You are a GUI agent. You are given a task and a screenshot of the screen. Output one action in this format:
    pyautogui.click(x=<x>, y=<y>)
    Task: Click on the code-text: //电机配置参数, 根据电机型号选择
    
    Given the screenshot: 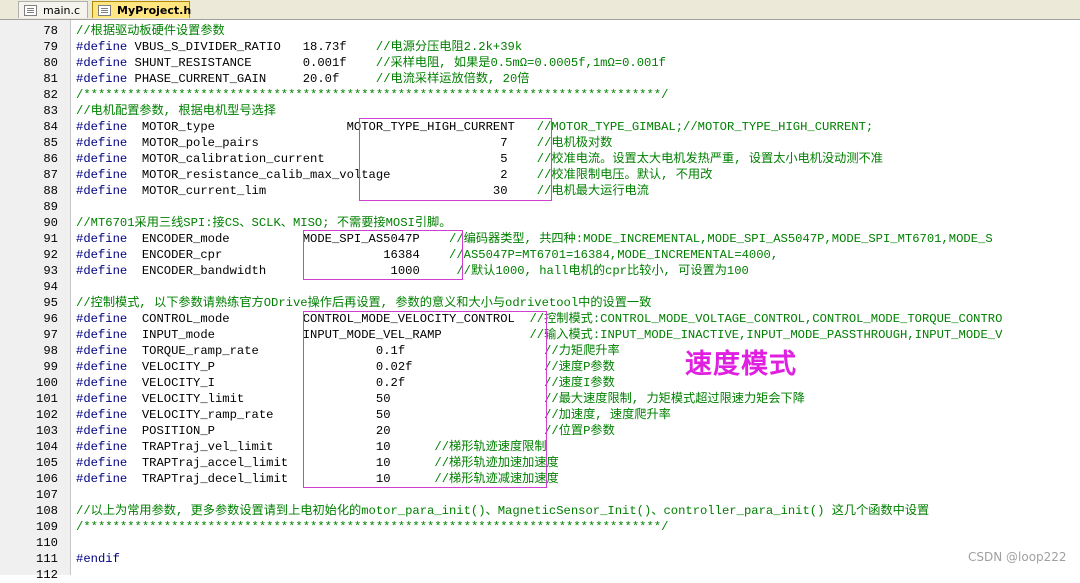 What is the action you would take?
    pyautogui.click(x=176, y=111)
    